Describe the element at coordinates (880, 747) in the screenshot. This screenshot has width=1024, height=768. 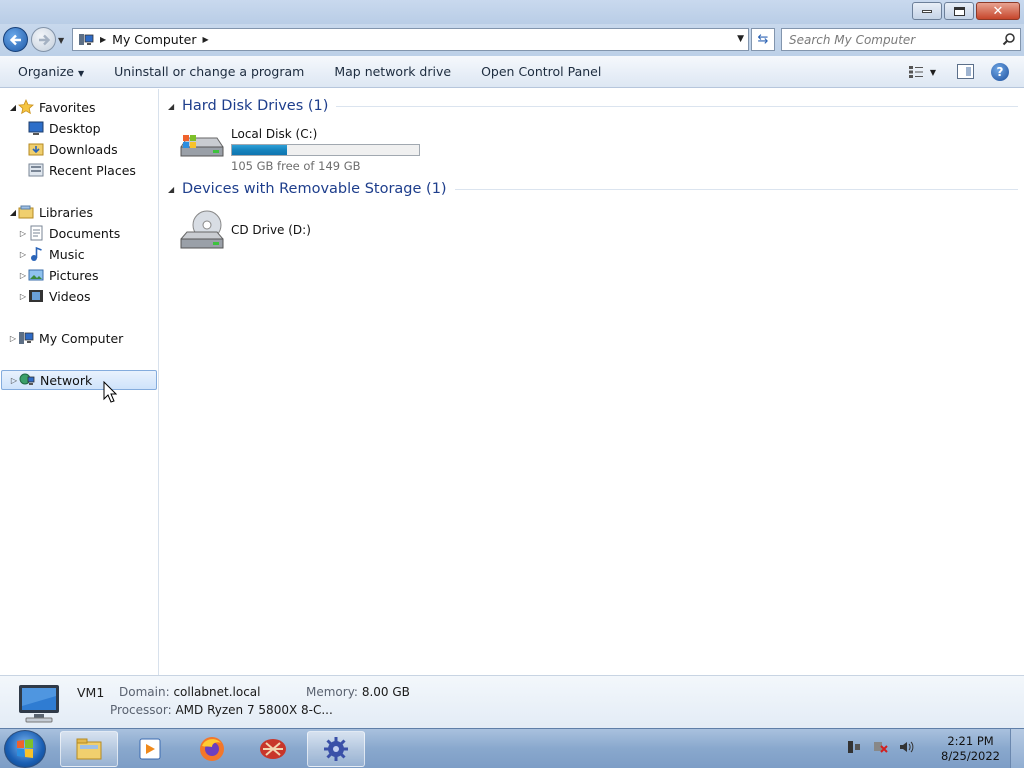
I see `network-status-icon` at that location.